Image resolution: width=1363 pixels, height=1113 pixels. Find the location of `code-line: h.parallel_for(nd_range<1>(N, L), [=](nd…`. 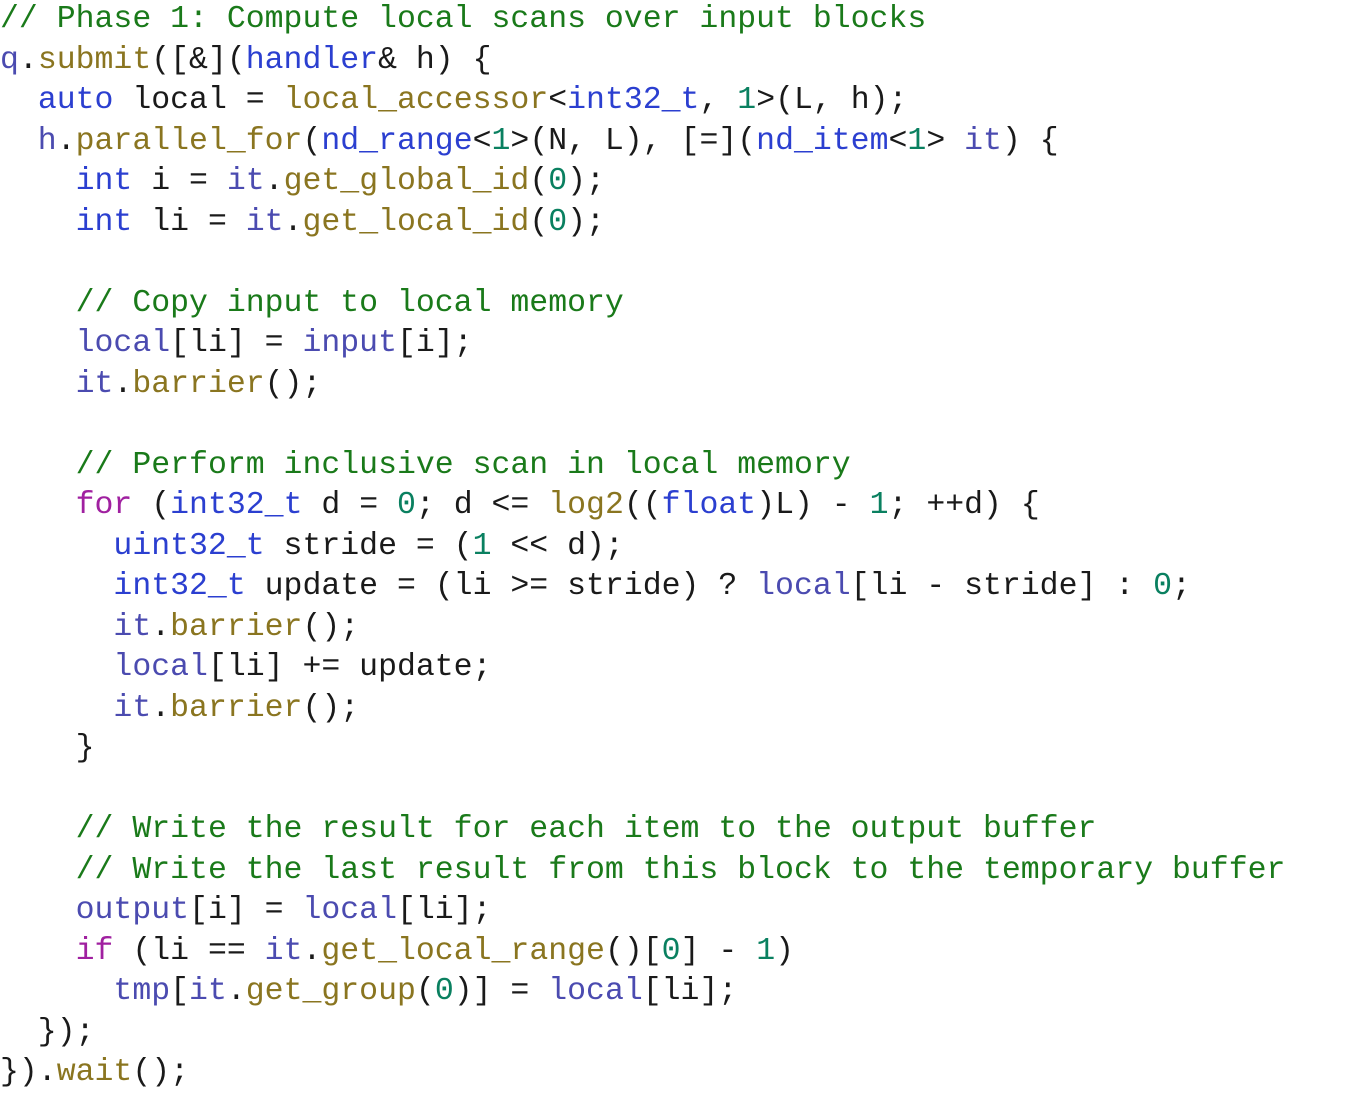

code-line: h.parallel_for(nd_range<1>(N, L), [=](nd… is located at coordinates (681, 142).